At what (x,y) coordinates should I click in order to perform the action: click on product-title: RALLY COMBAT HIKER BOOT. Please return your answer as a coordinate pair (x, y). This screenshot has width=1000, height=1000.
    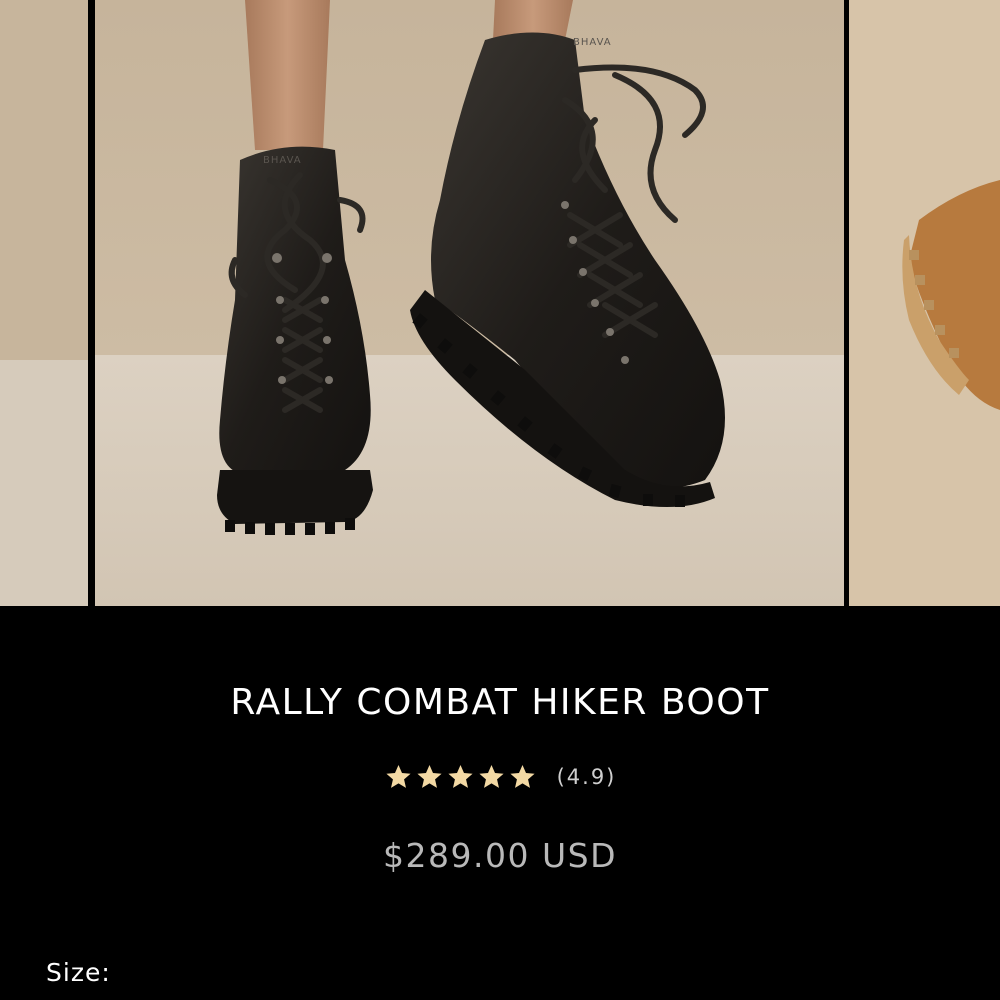
    Looking at the image, I should click on (500, 702).